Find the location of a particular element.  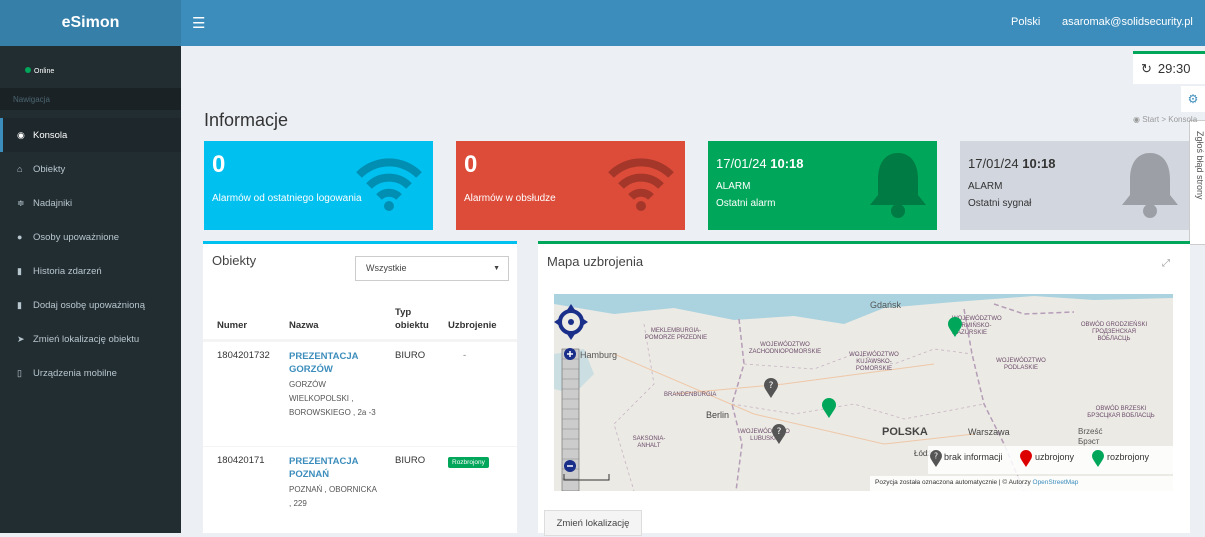

info-box-alarms-in-progress: 0 Alarmów w obsłudze is located at coordinates (570, 185).